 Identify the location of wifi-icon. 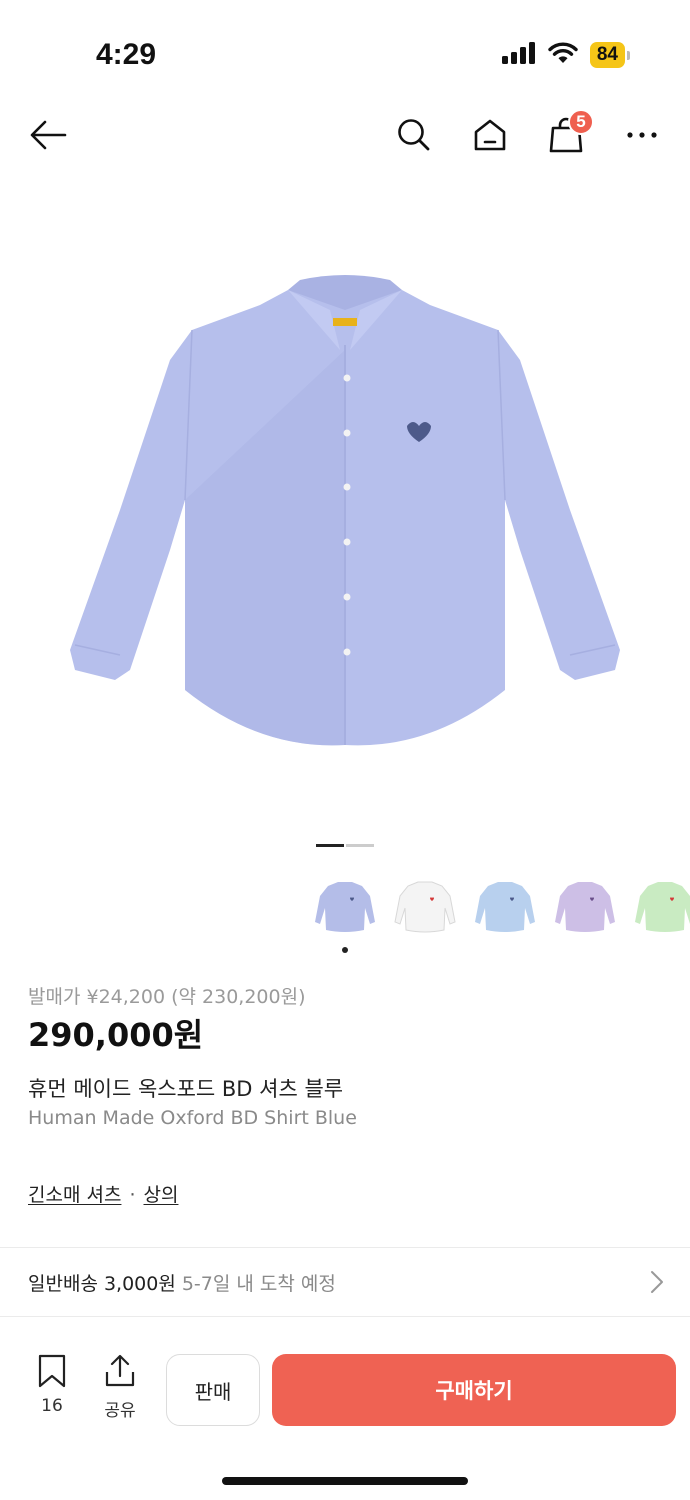
(563, 55).